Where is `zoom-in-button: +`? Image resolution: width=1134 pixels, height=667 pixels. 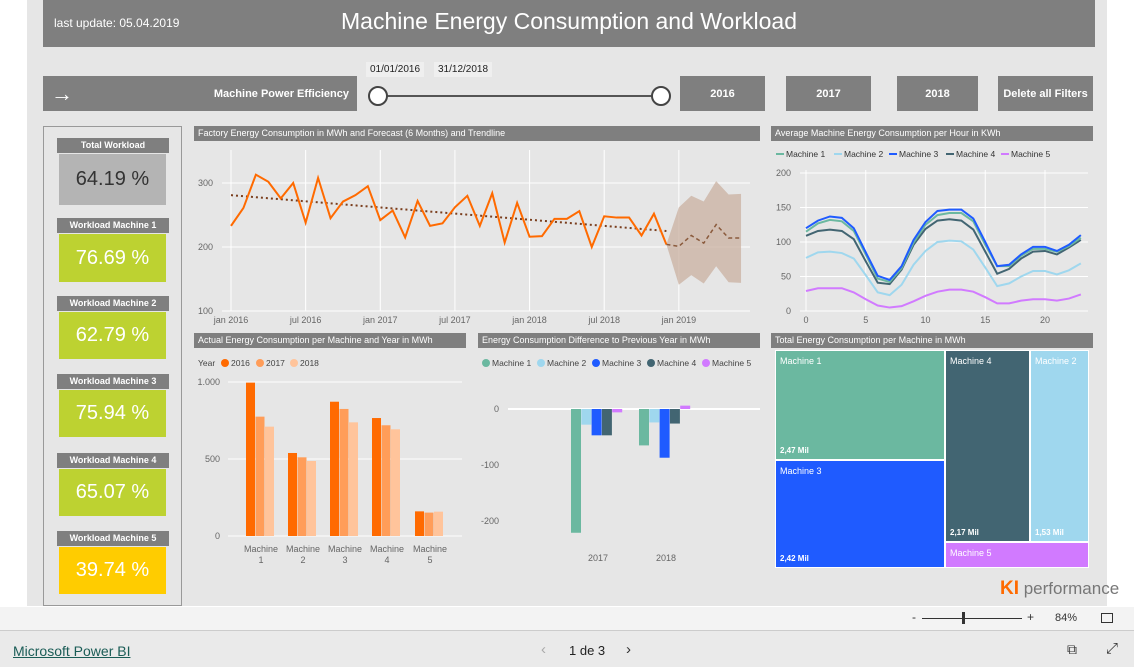 zoom-in-button: + is located at coordinates (1030, 617).